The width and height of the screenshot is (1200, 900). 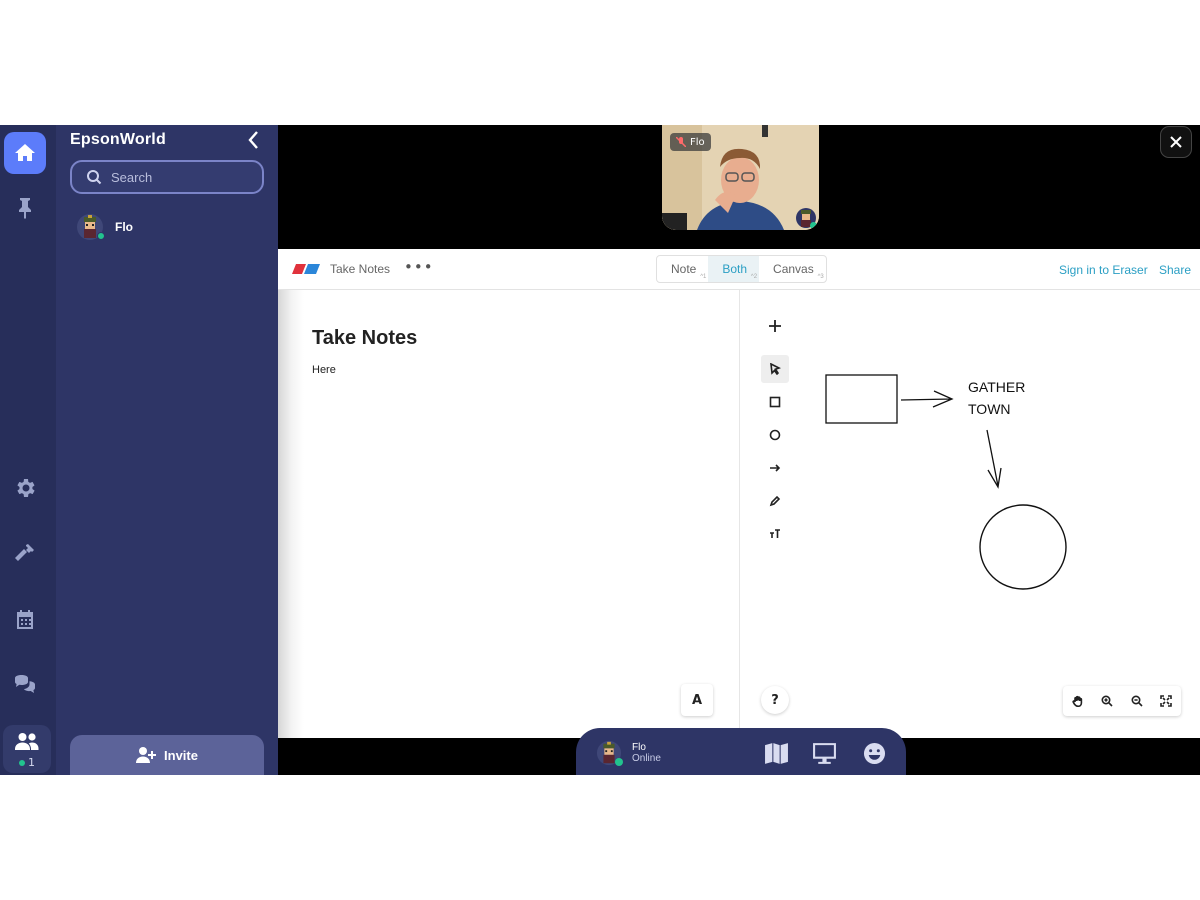 What do you see at coordinates (167, 450) in the screenshot?
I see `sidebar: EpsonWorld Flo` at bounding box center [167, 450].